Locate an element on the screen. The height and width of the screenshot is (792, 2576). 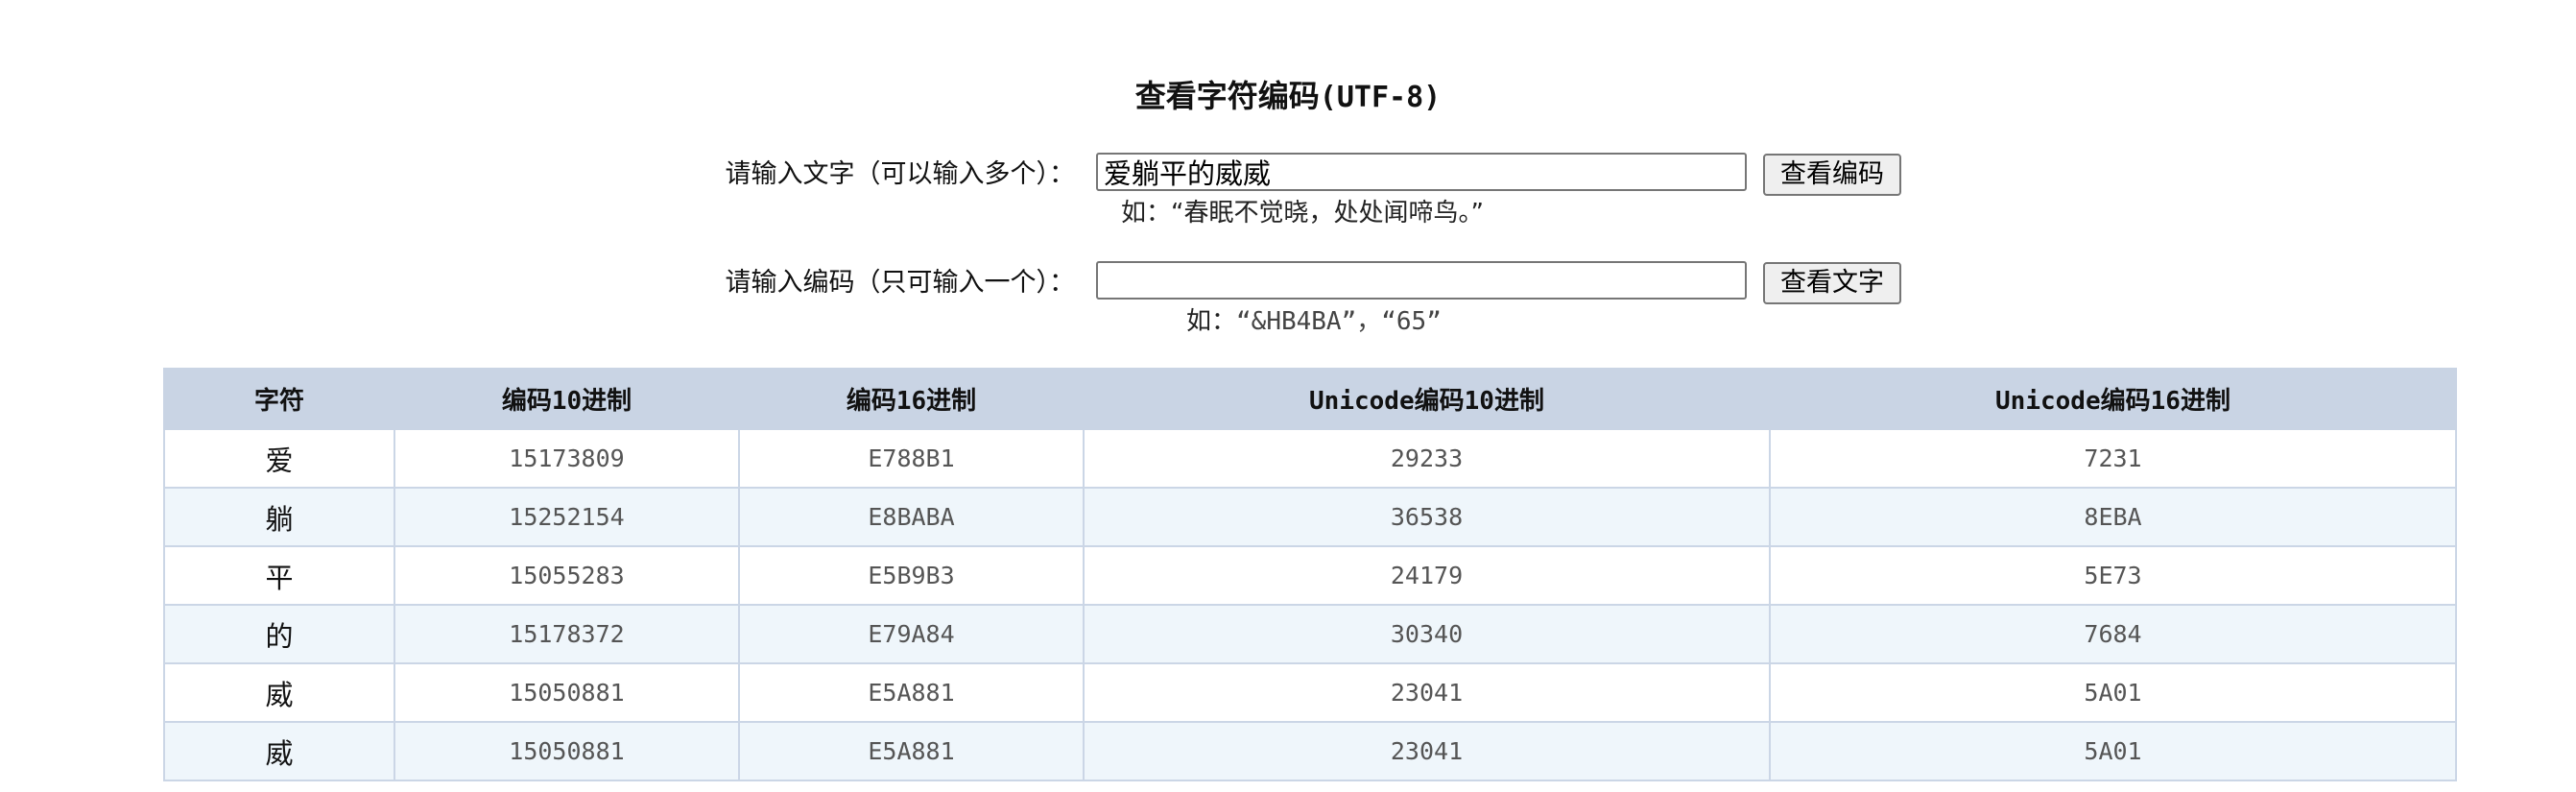
cell-unicode-hex: 7684 is located at coordinates (2113, 634).